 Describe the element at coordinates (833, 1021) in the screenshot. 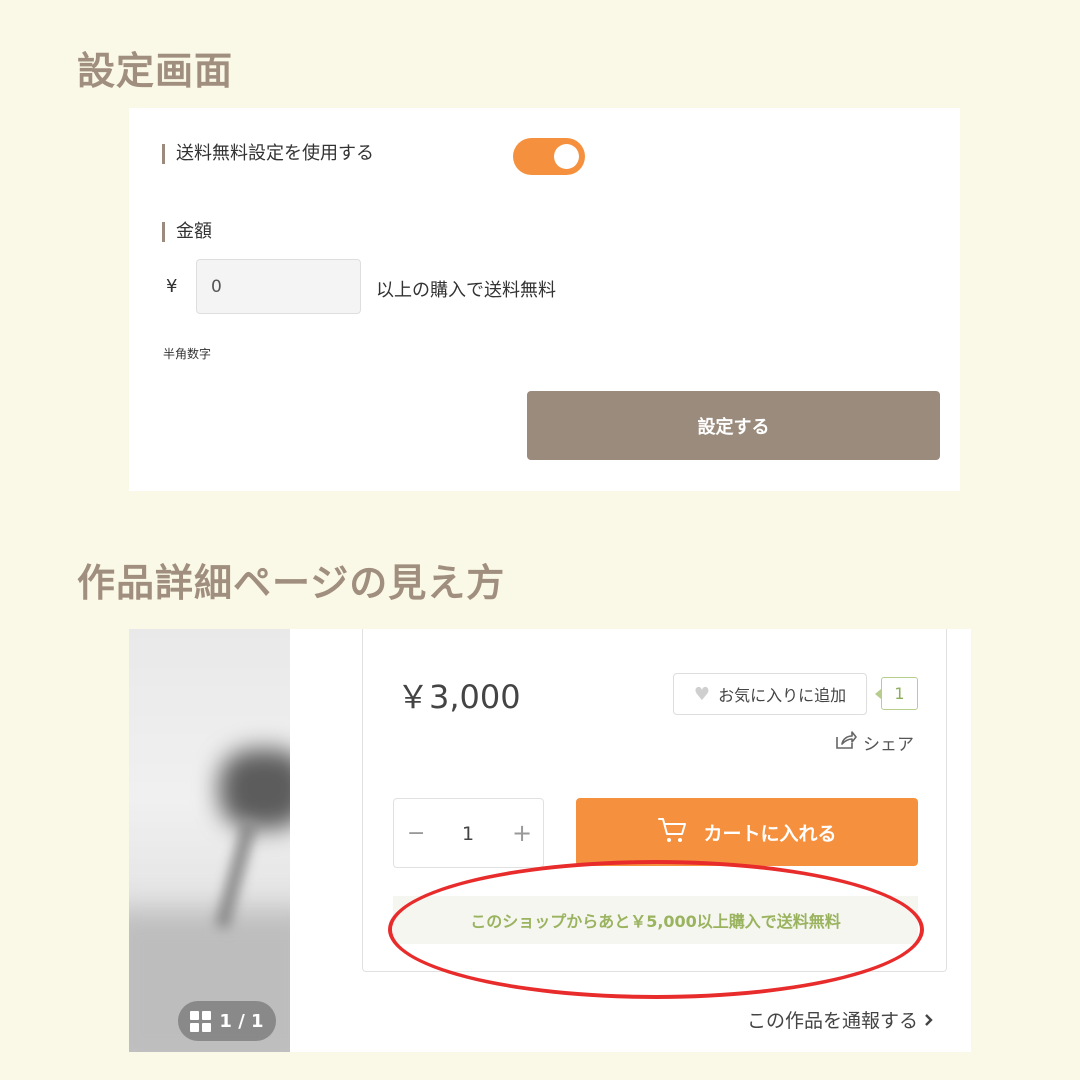

I see `report-link-label: この作品を通報する` at that location.